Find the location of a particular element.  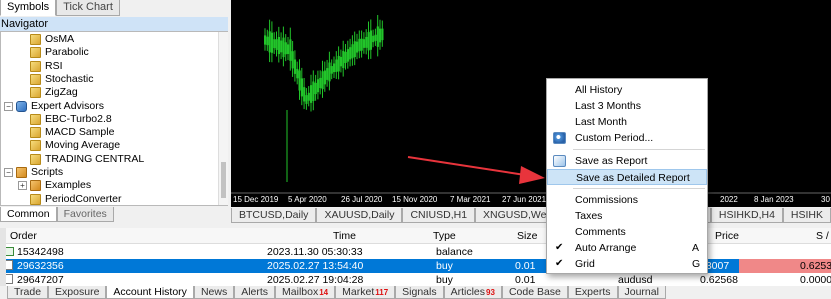

navigator-item-label: Expert Advisors is located at coordinates (67, 105).